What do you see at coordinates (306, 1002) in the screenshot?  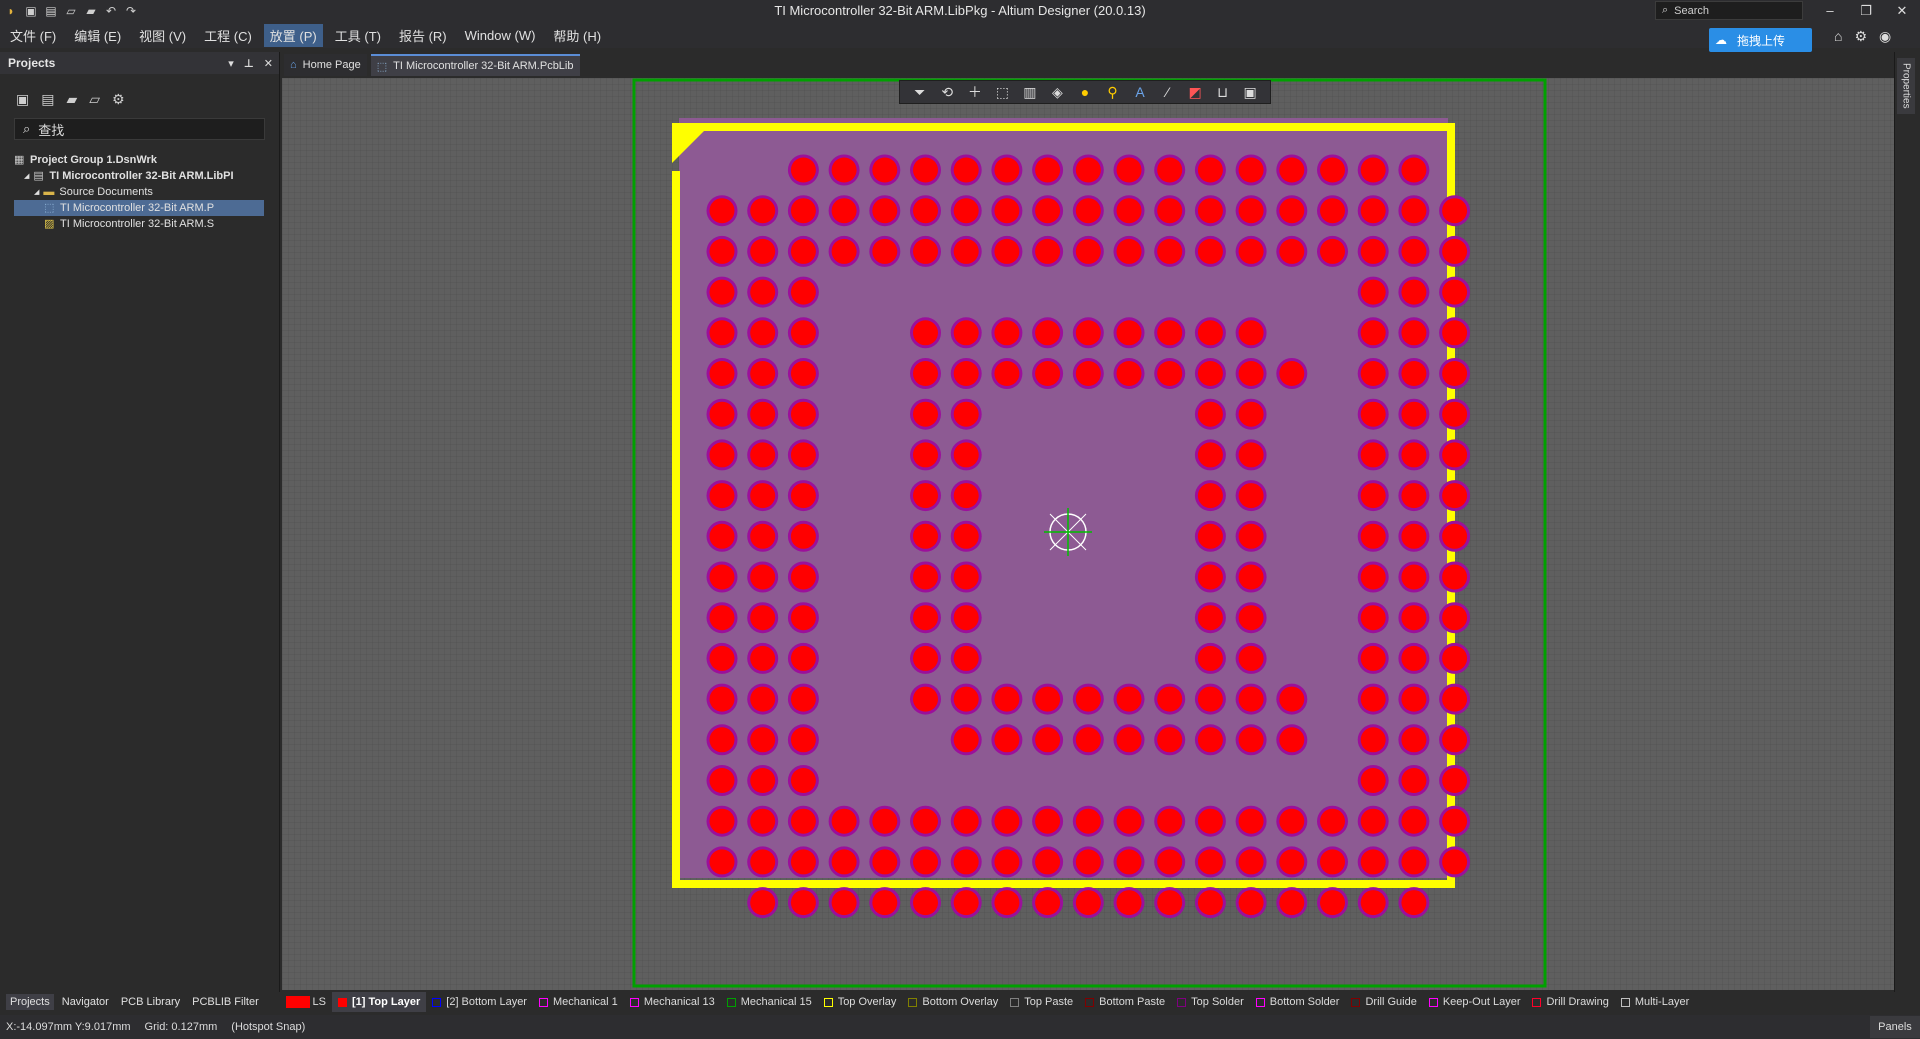 I see `layer-set-button: LS` at bounding box center [306, 1002].